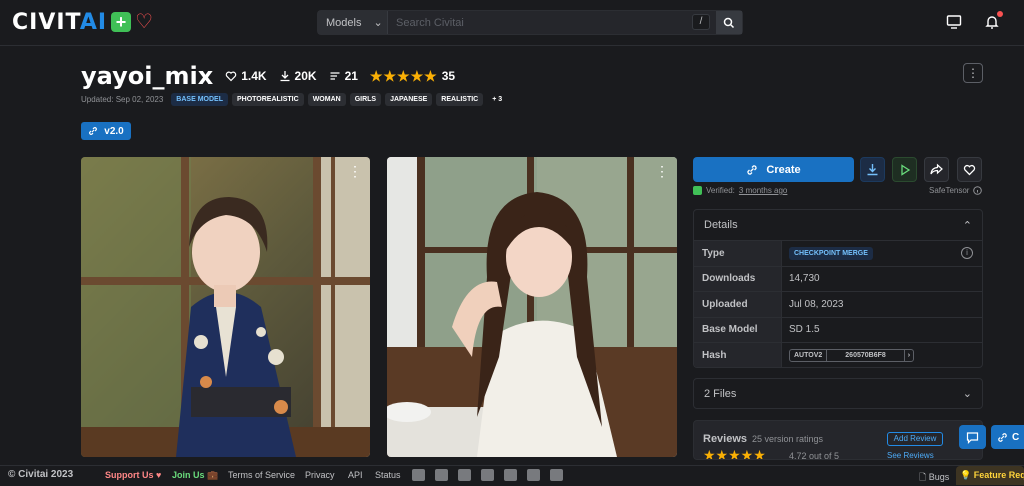 Image resolution: width=1024 pixels, height=486 pixels. I want to click on monitor-icon, so click(954, 22).